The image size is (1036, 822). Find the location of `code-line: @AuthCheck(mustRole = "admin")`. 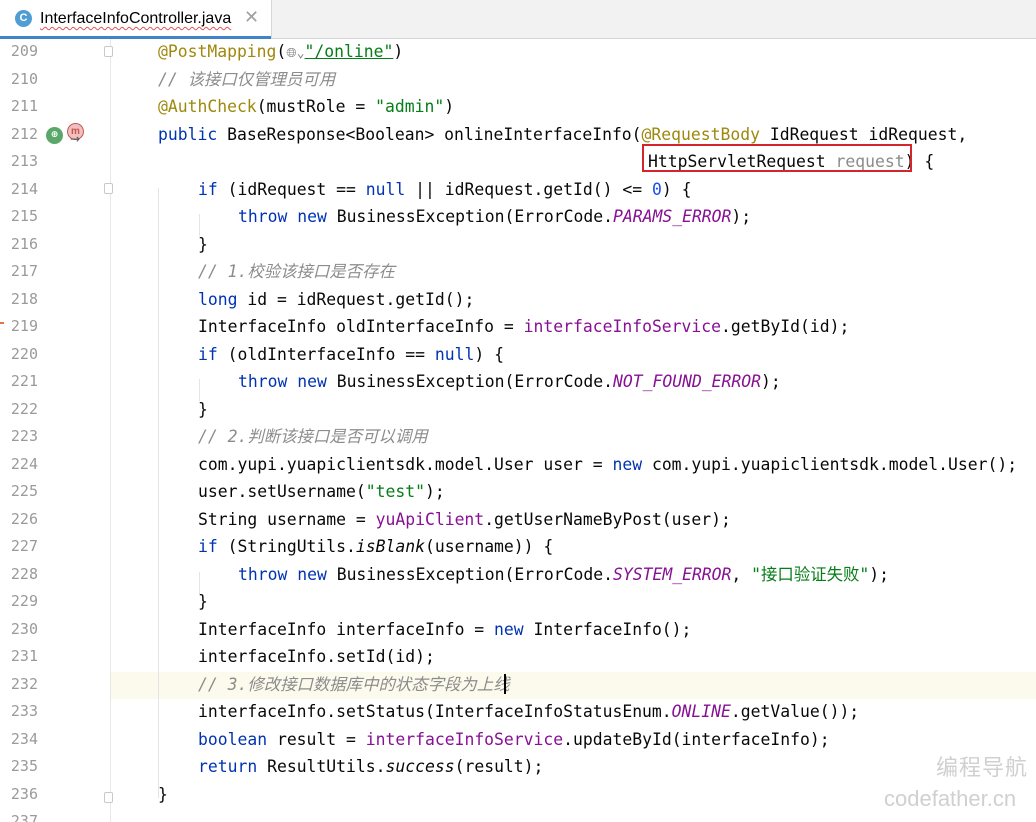

code-line: @AuthCheck(mustRole = "admin") is located at coordinates (306, 106).